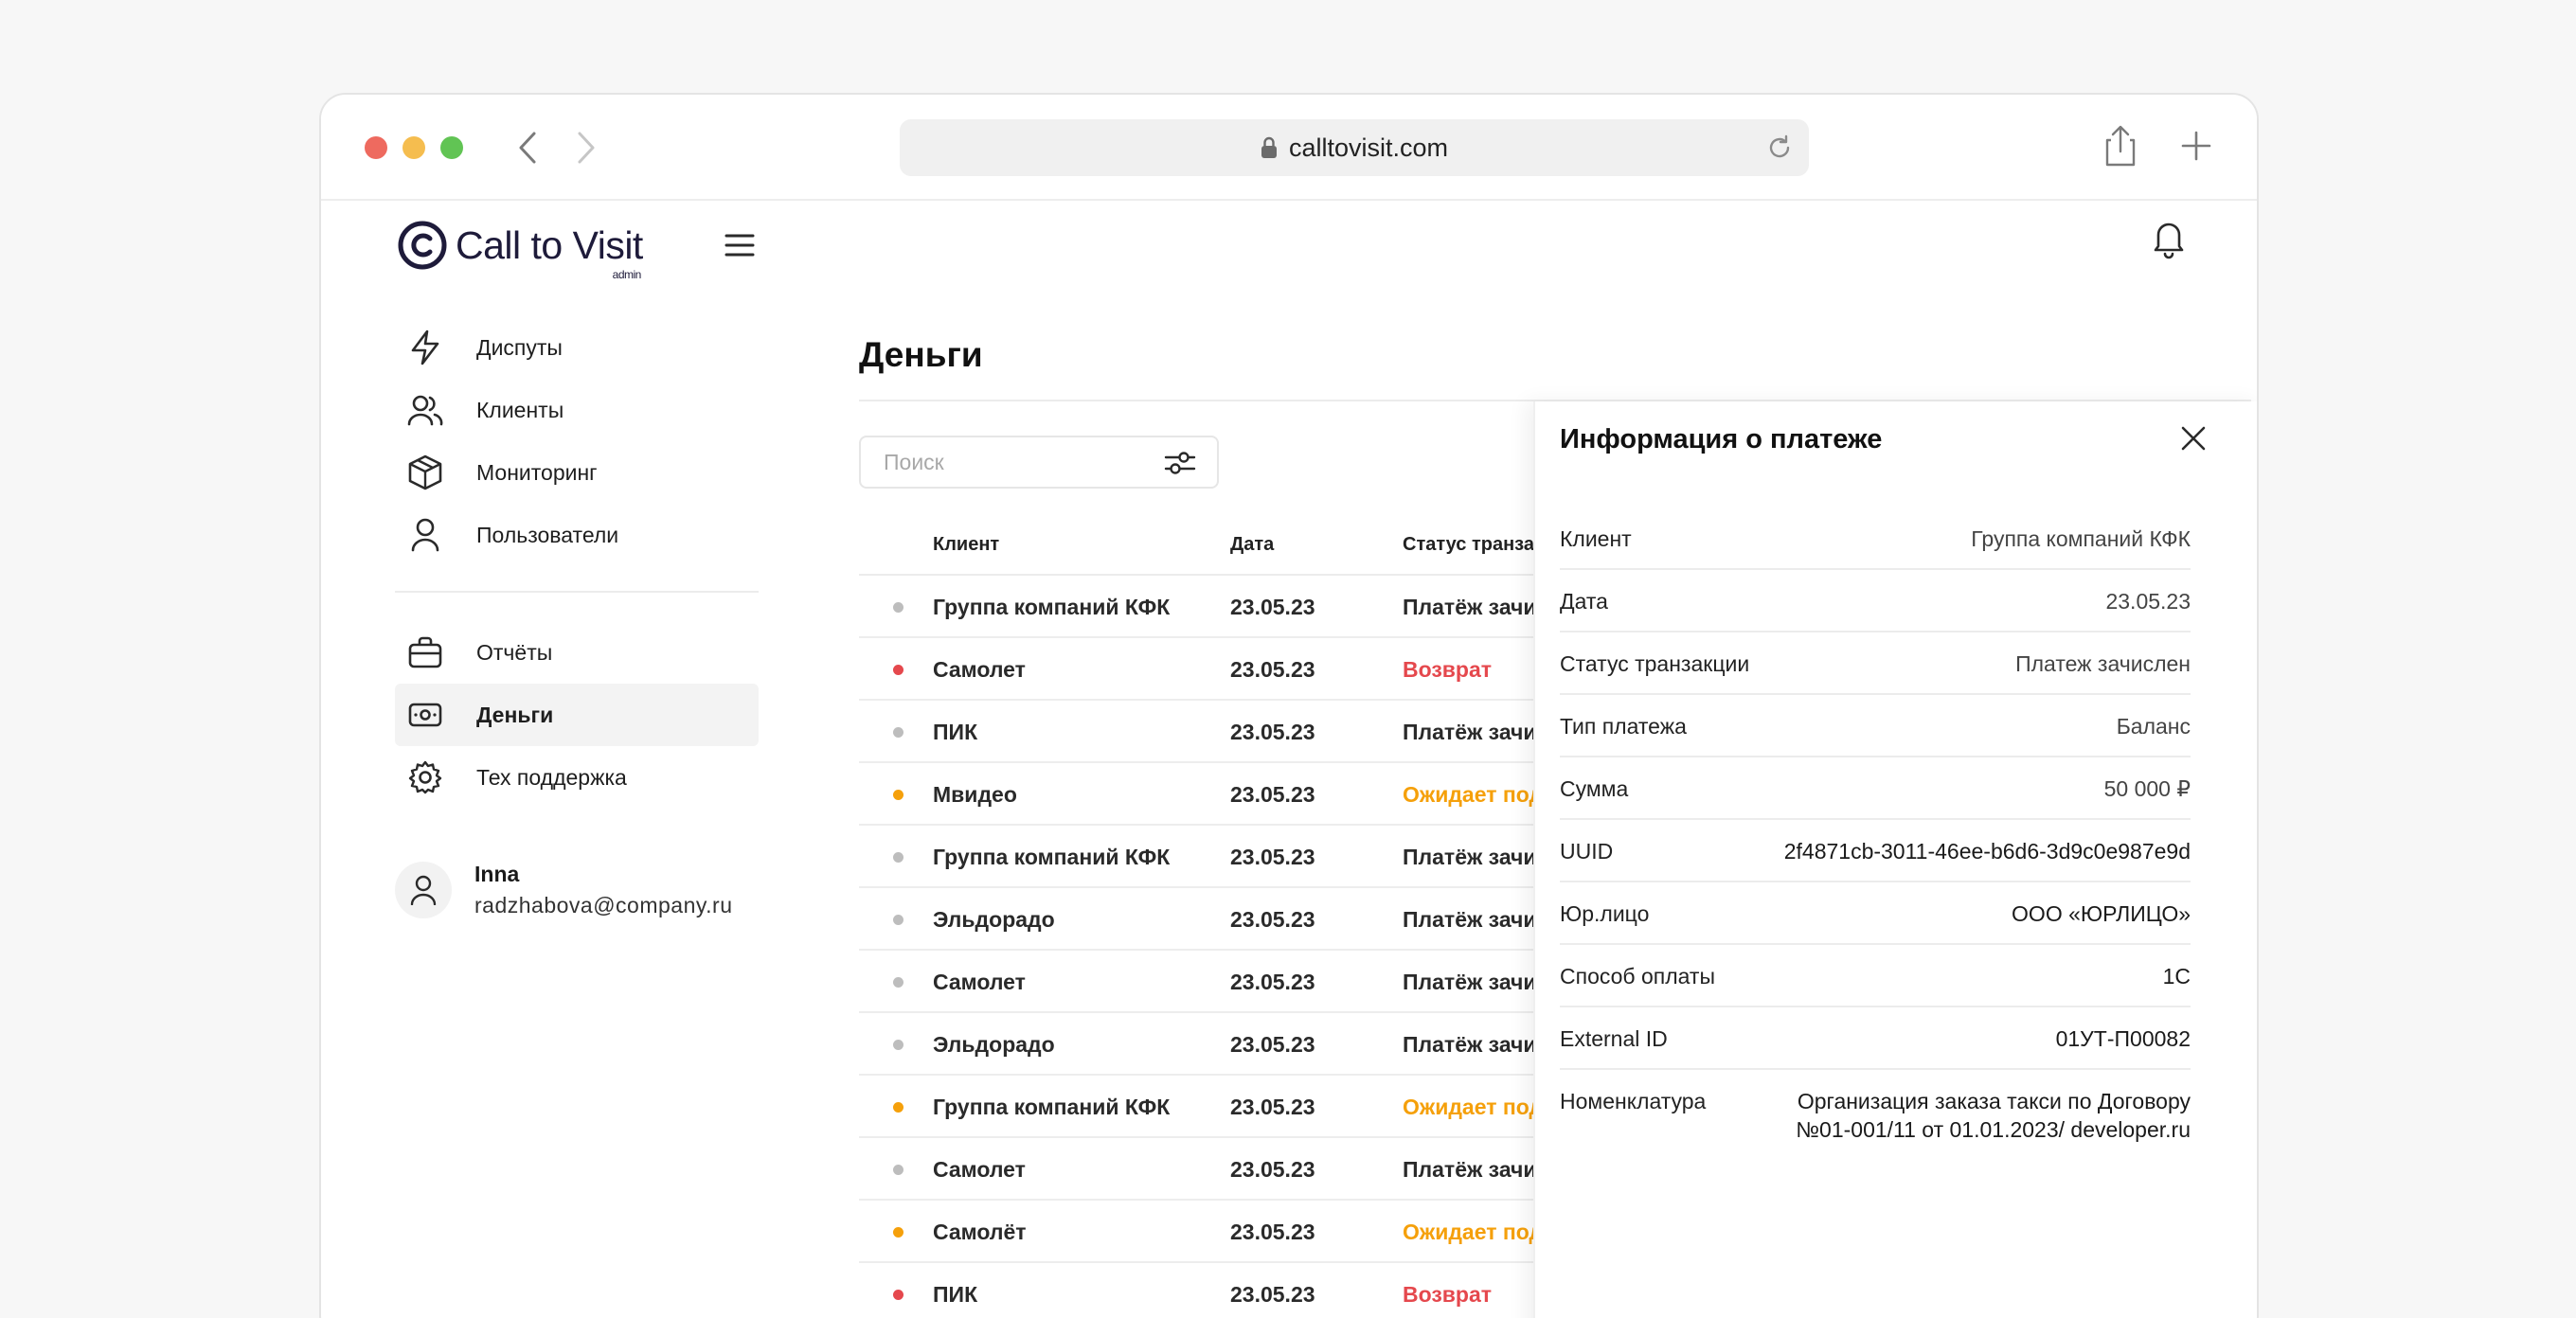 The image size is (2576, 1318). What do you see at coordinates (1594, 788) in the screenshot?
I see `info-label: Сумма` at bounding box center [1594, 788].